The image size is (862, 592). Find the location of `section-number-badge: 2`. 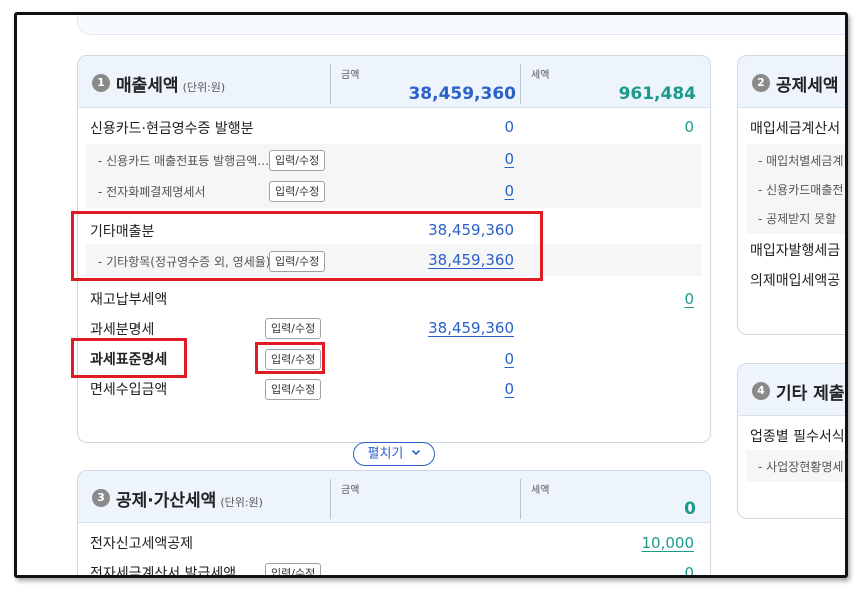

section-number-badge: 2 is located at coordinates (761, 83).